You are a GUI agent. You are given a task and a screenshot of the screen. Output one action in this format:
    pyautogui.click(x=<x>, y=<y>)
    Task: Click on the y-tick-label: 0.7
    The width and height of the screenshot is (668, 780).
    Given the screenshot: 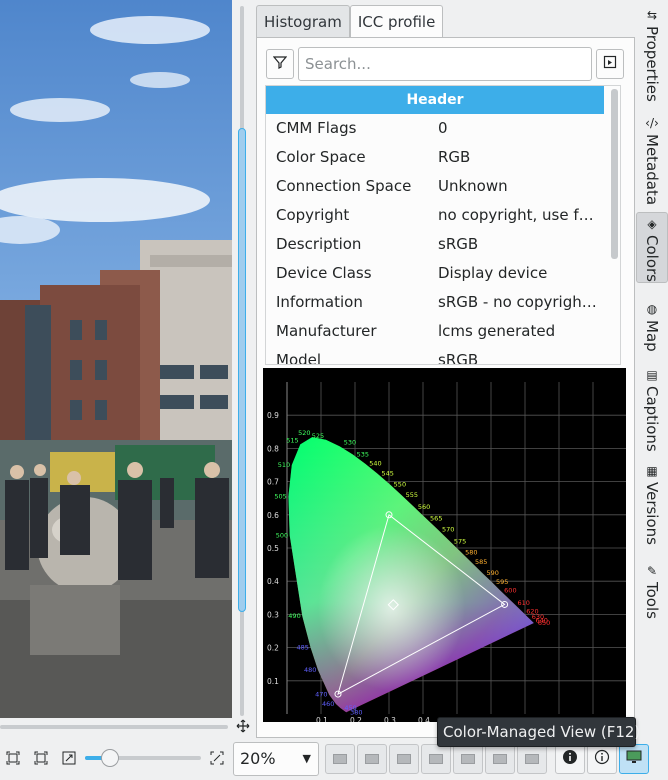 What is the action you would take?
    pyautogui.click(x=273, y=482)
    